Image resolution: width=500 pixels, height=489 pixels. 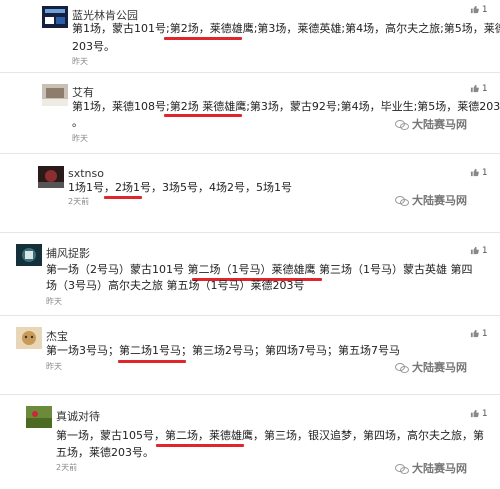 What do you see at coordinates (105, 452) in the screenshot?
I see `comment-text-line: 五场，莱德203号。` at bounding box center [105, 452].